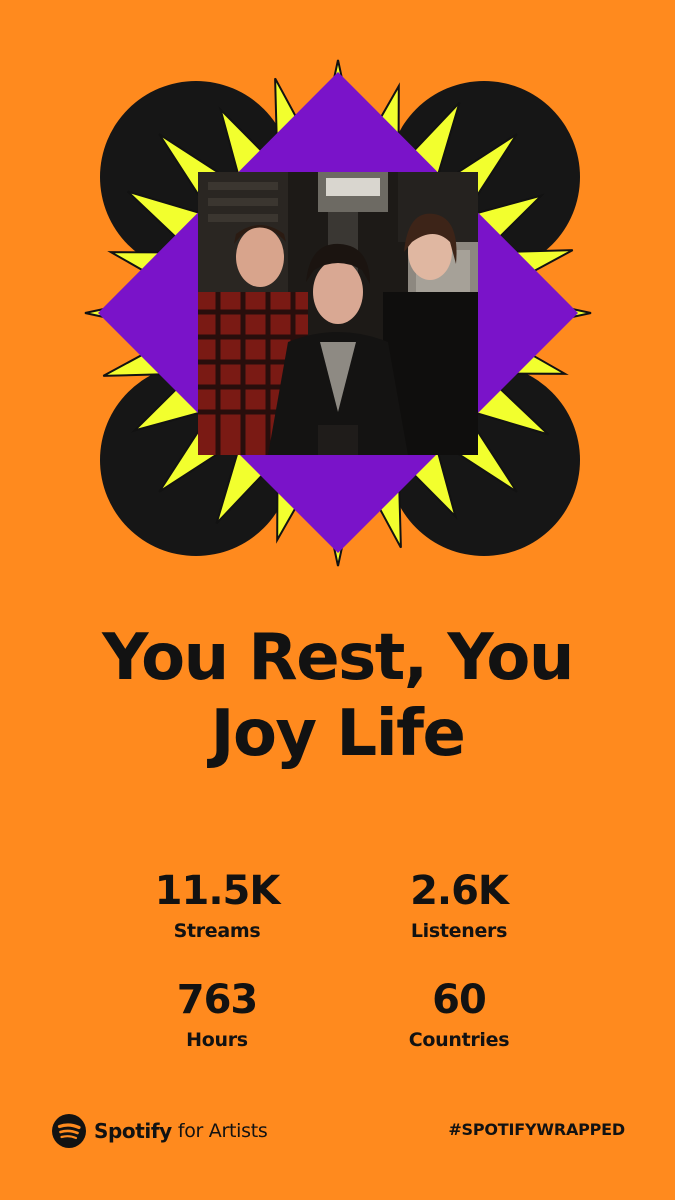  I want to click on stat-label: Countries, so click(459, 1040).